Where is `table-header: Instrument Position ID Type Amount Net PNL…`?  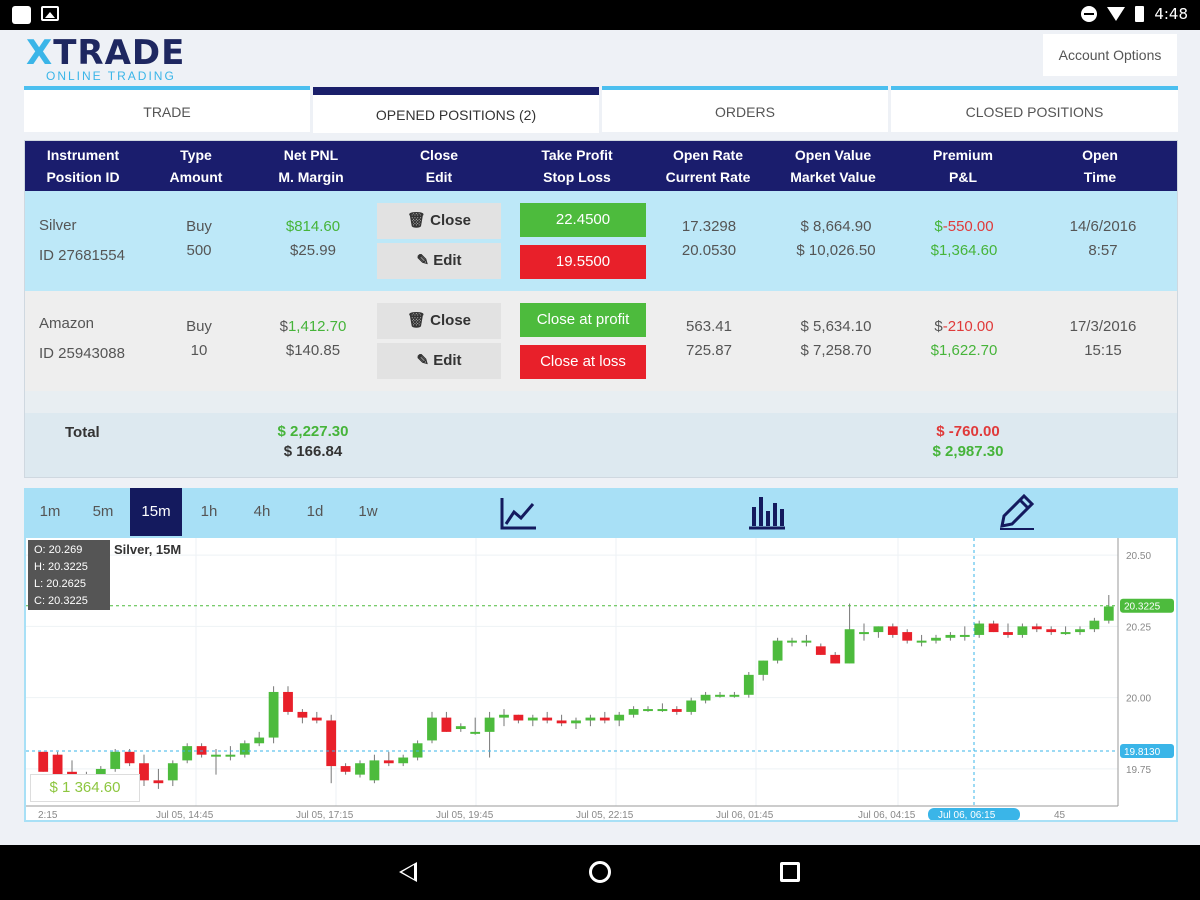
table-header: Instrument Position ID Type Amount Net PNL… is located at coordinates (601, 166).